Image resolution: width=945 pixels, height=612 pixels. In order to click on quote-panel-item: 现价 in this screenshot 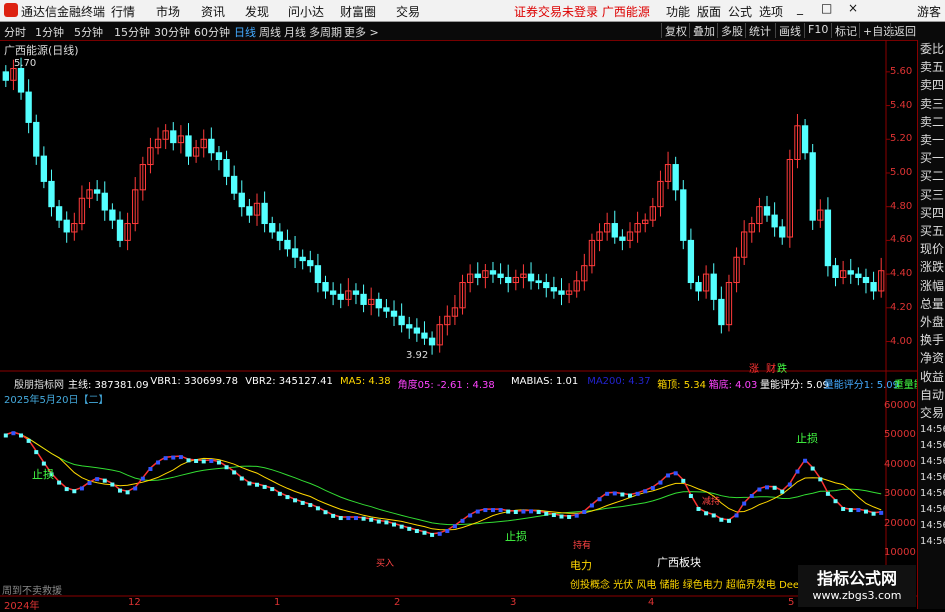, I will do `click(931, 249)`.